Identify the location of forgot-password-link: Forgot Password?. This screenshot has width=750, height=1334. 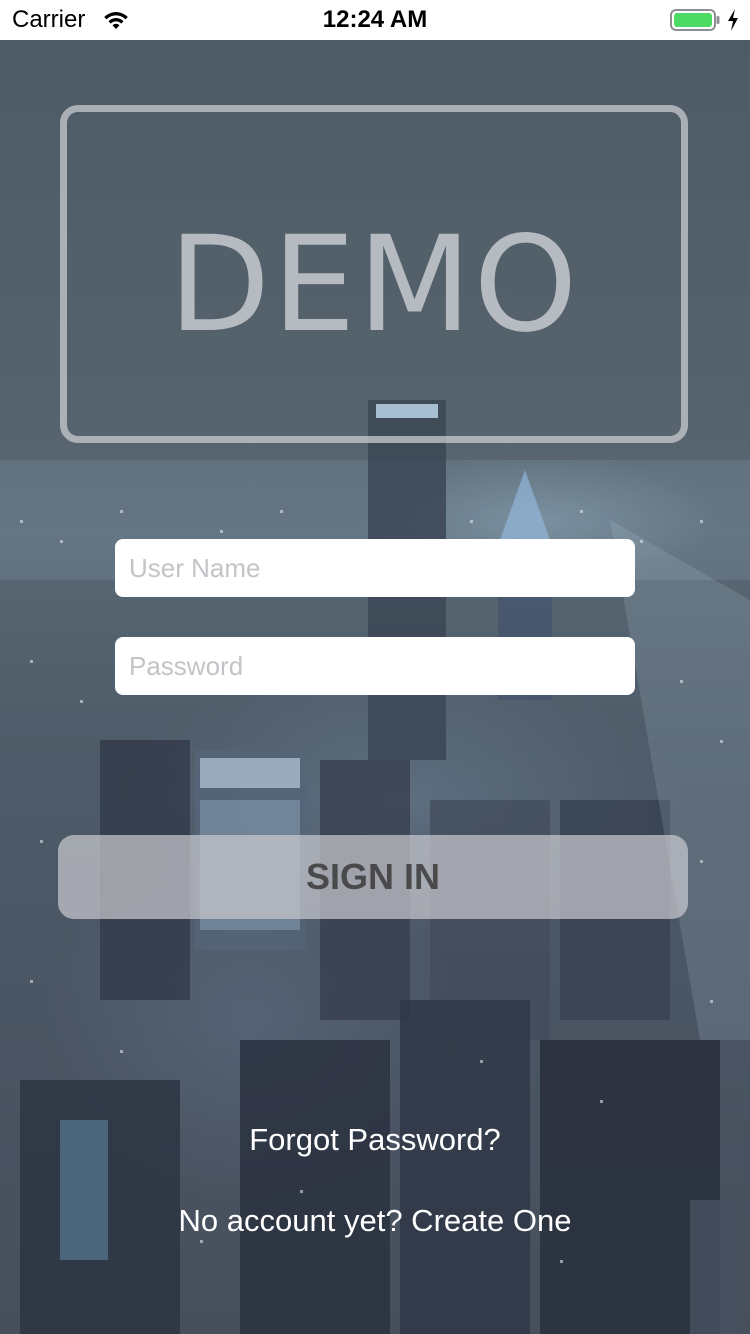
(375, 1140).